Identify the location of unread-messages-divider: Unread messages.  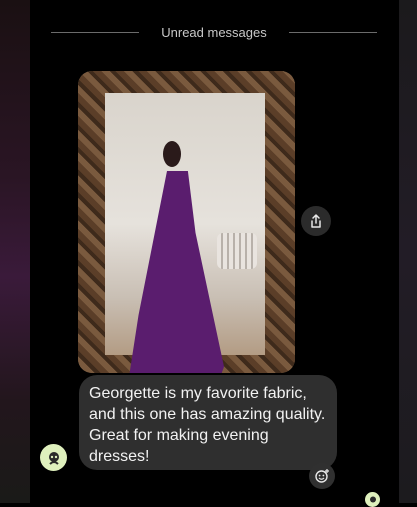
(214, 32).